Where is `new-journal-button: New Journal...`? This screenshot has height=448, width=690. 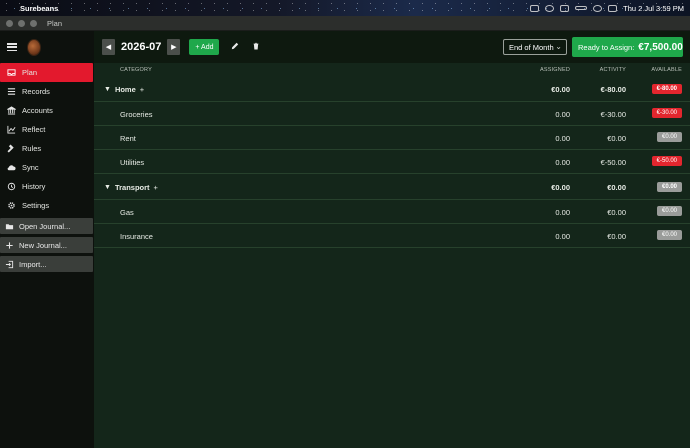 new-journal-button: New Journal... is located at coordinates (46, 245).